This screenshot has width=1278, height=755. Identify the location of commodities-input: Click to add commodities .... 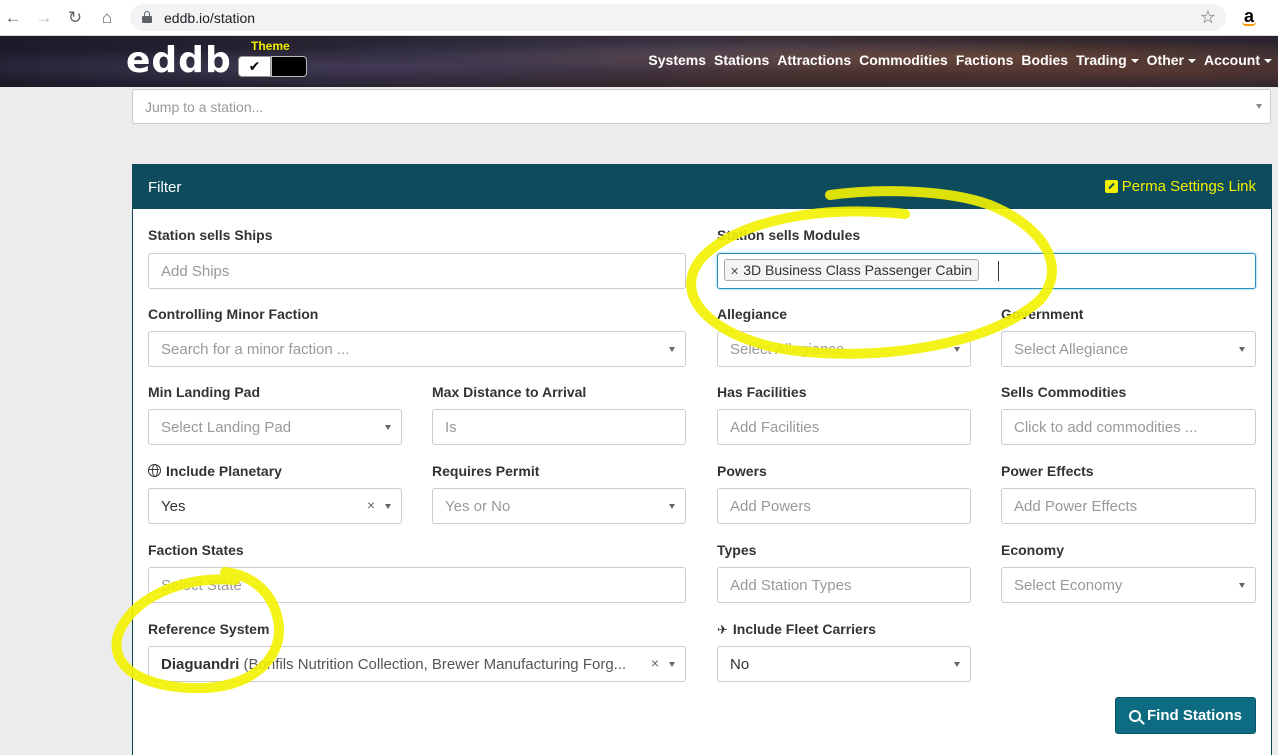
(1128, 427).